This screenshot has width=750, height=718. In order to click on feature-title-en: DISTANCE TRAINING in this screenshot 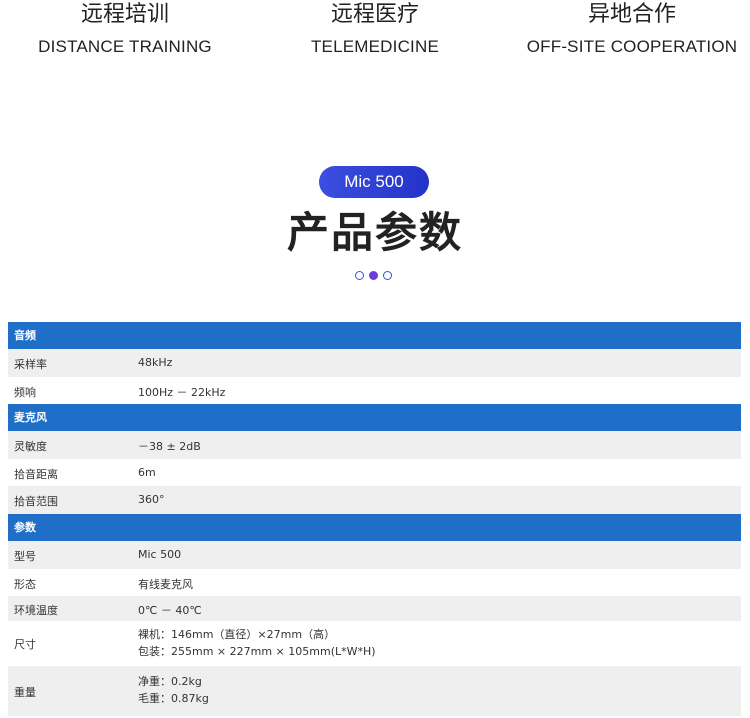, I will do `click(125, 46)`.